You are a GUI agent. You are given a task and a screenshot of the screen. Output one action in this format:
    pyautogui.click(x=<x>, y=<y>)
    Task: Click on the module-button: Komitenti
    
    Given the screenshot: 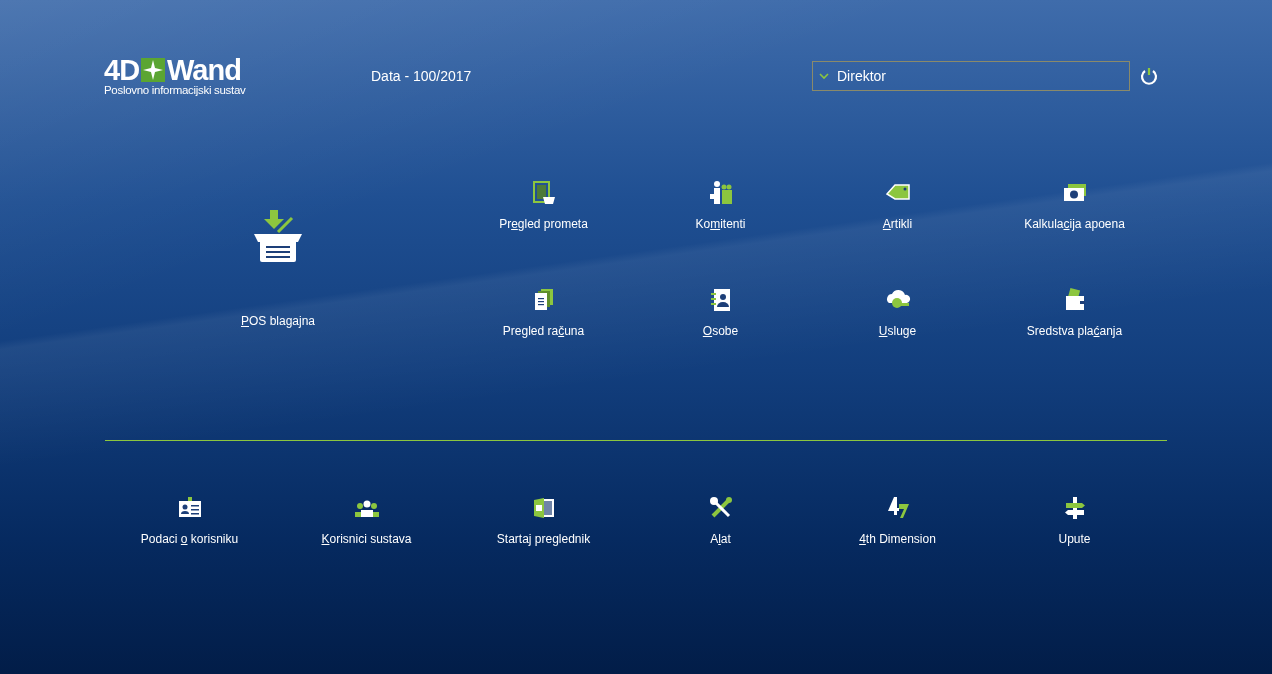 What is the action you would take?
    pyautogui.click(x=720, y=229)
    